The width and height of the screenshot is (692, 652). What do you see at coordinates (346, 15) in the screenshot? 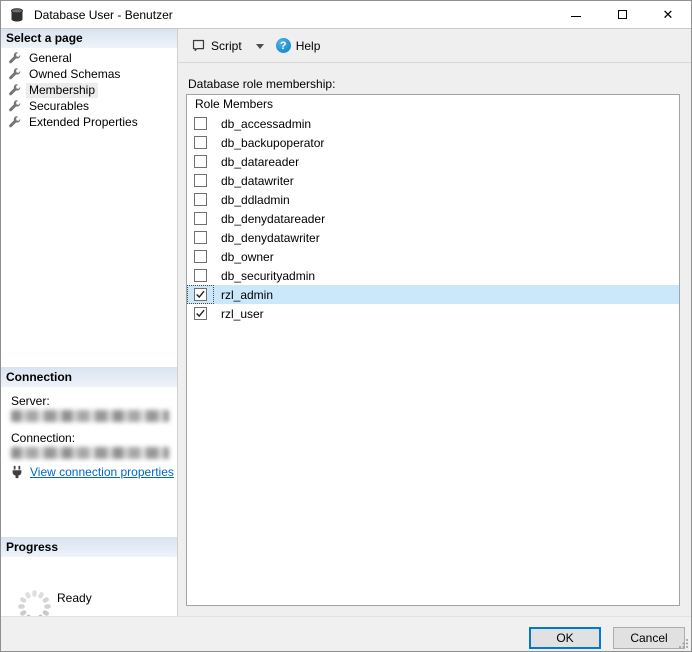
I see `titlebar: Database User - Benutzer ✕` at bounding box center [346, 15].